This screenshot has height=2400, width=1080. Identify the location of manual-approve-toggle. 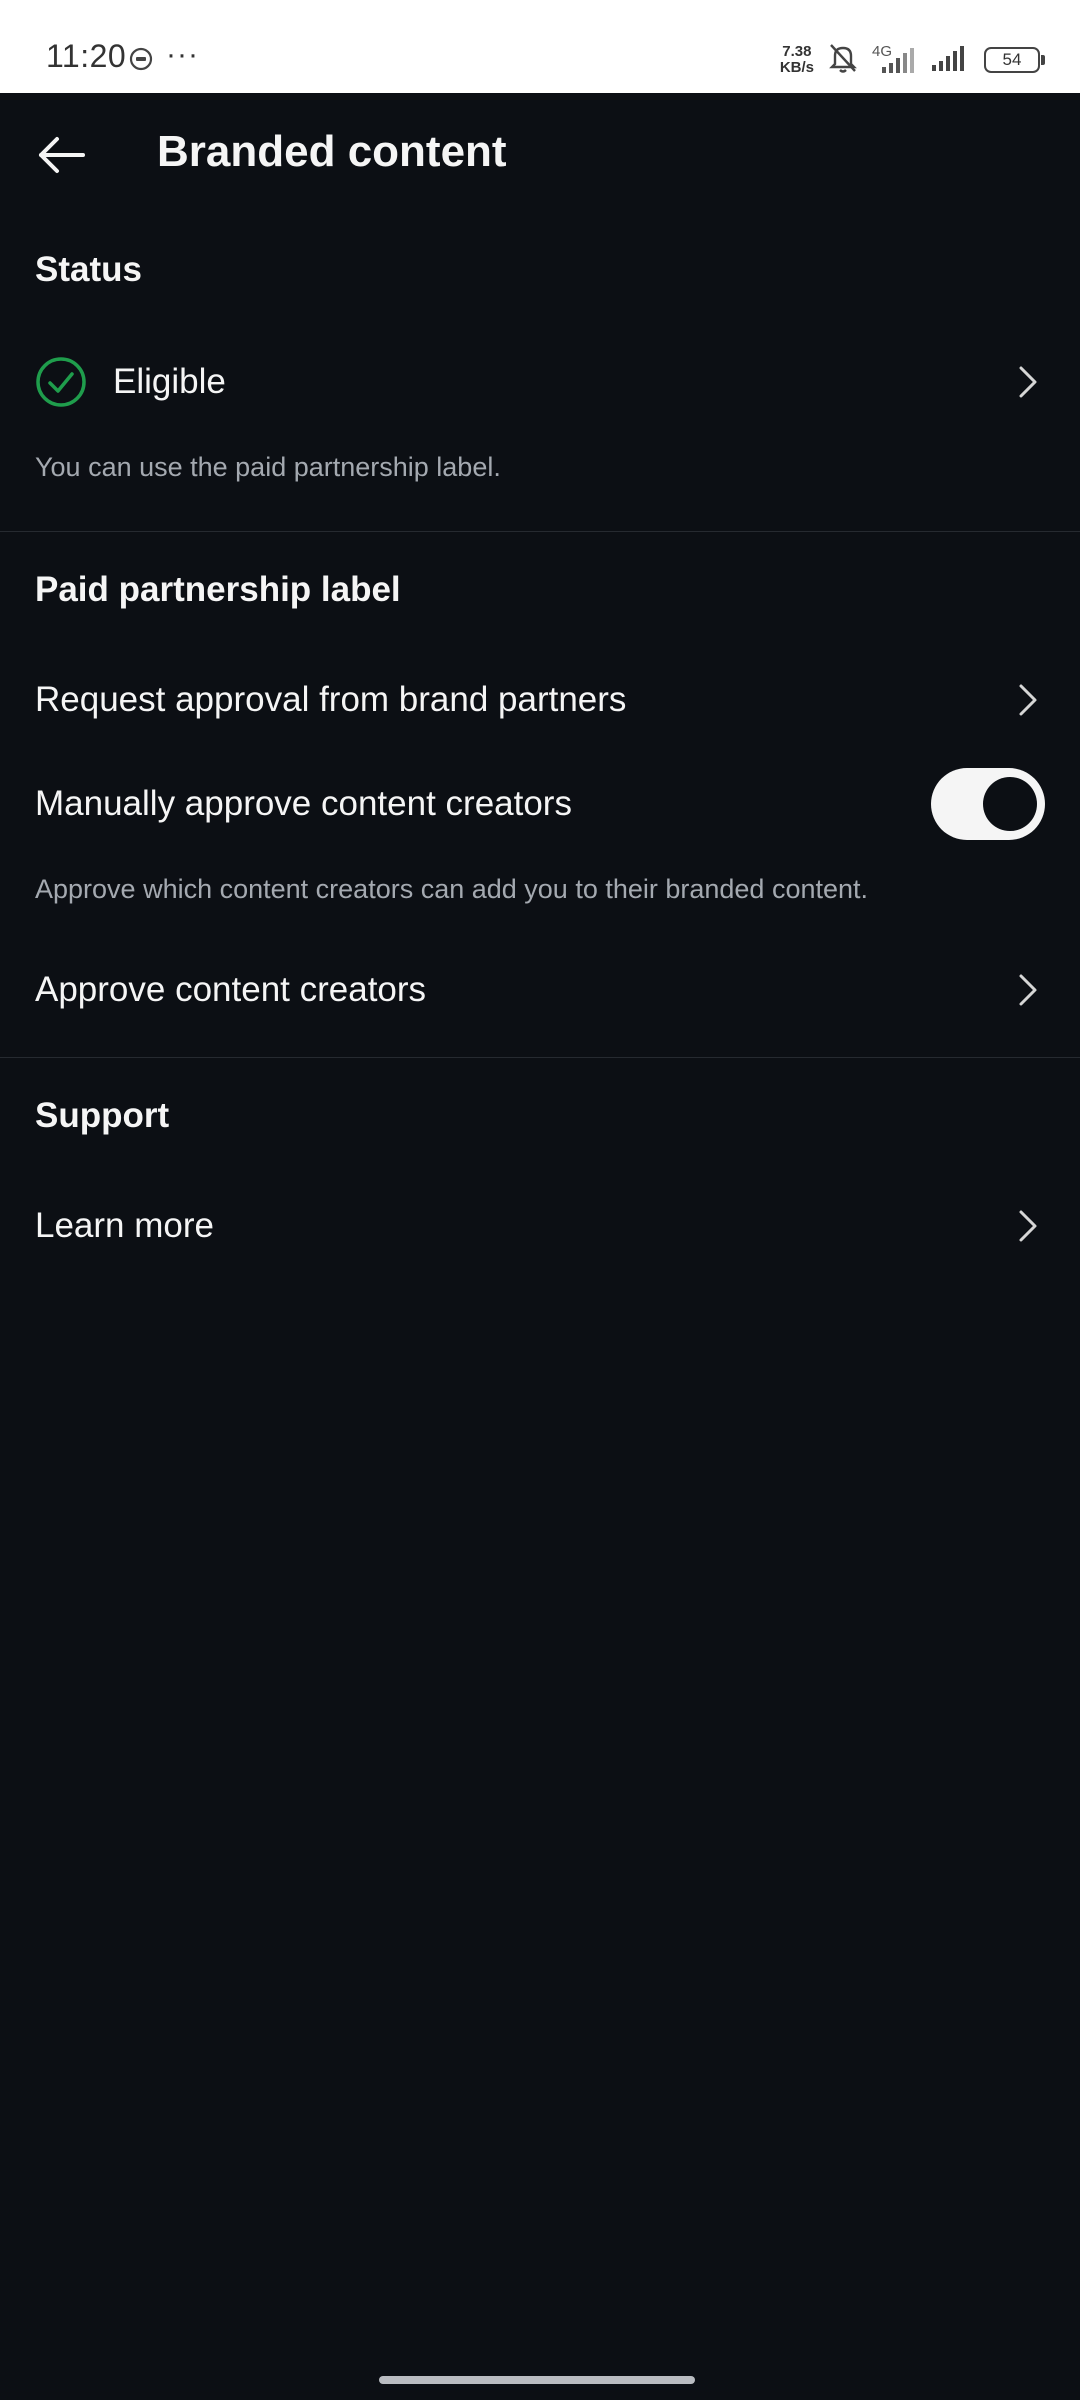
(988, 804).